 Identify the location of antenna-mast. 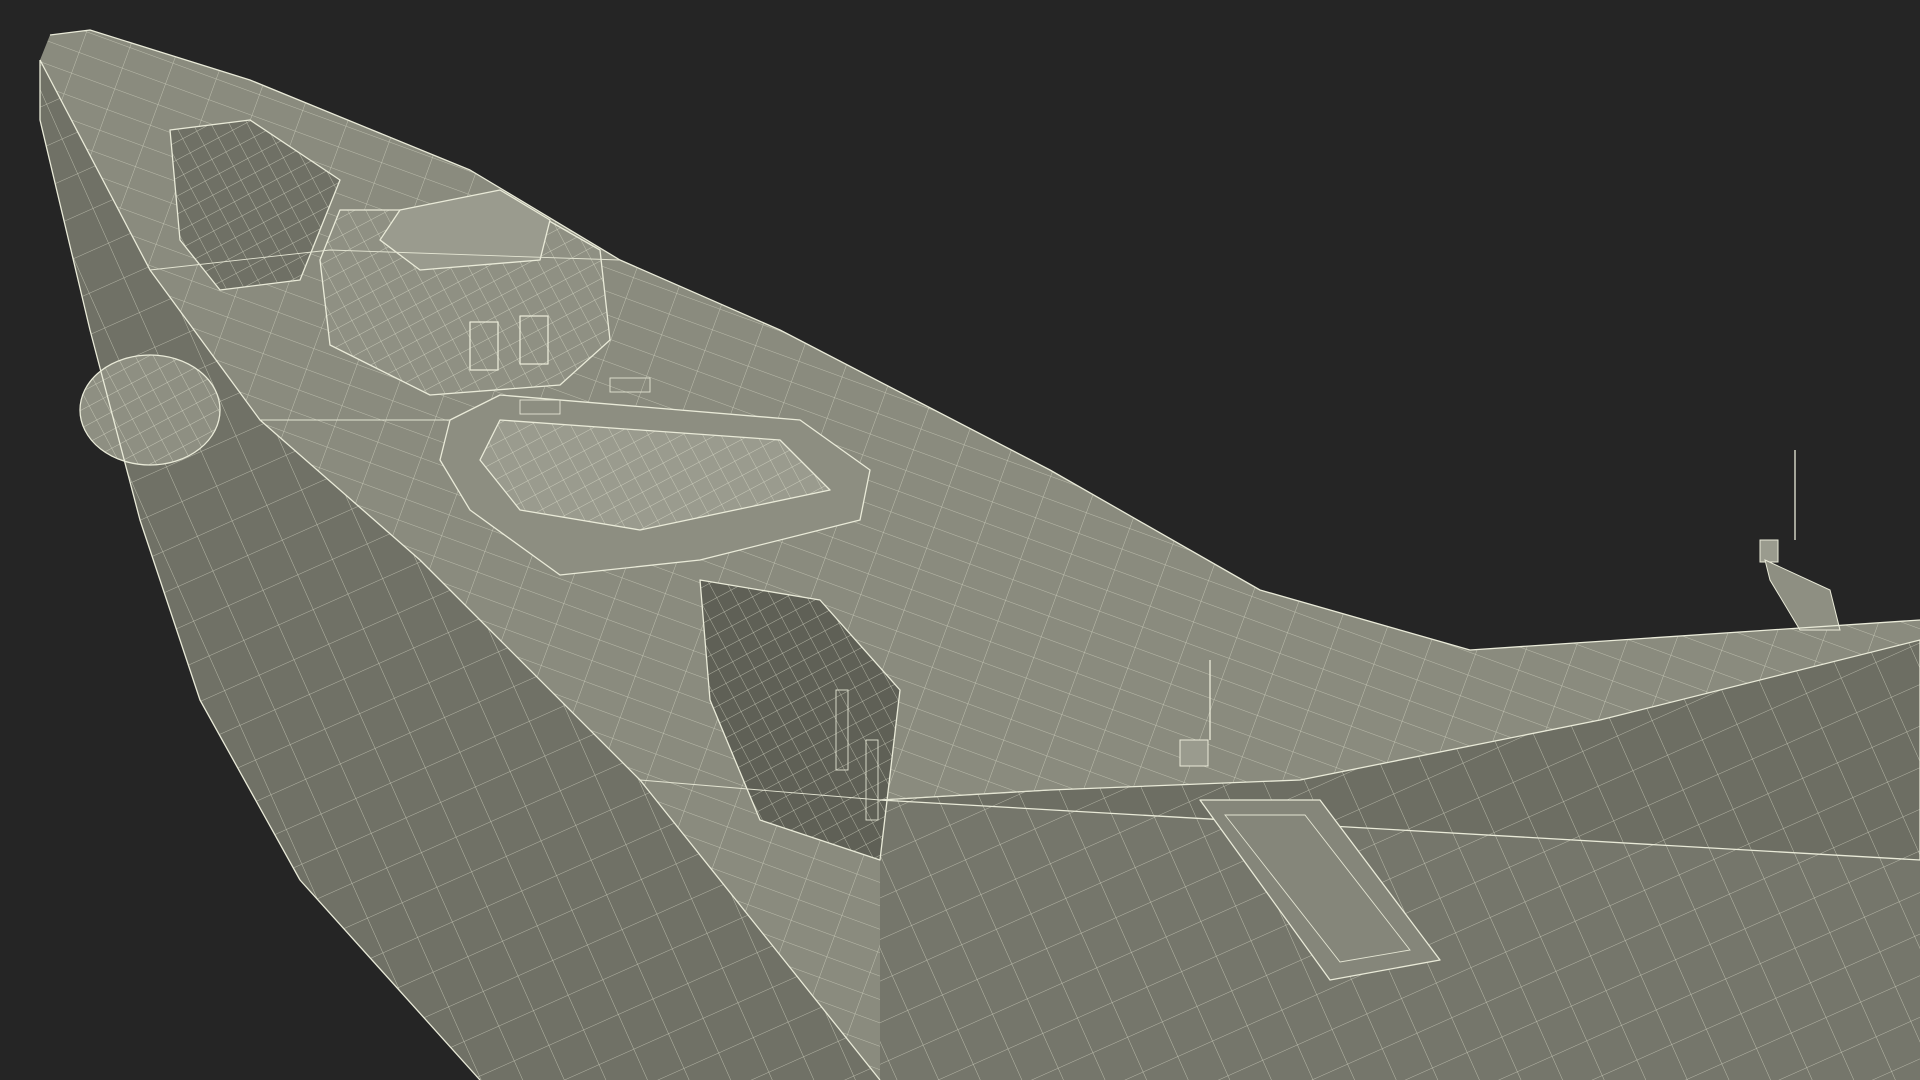
(1800, 540).